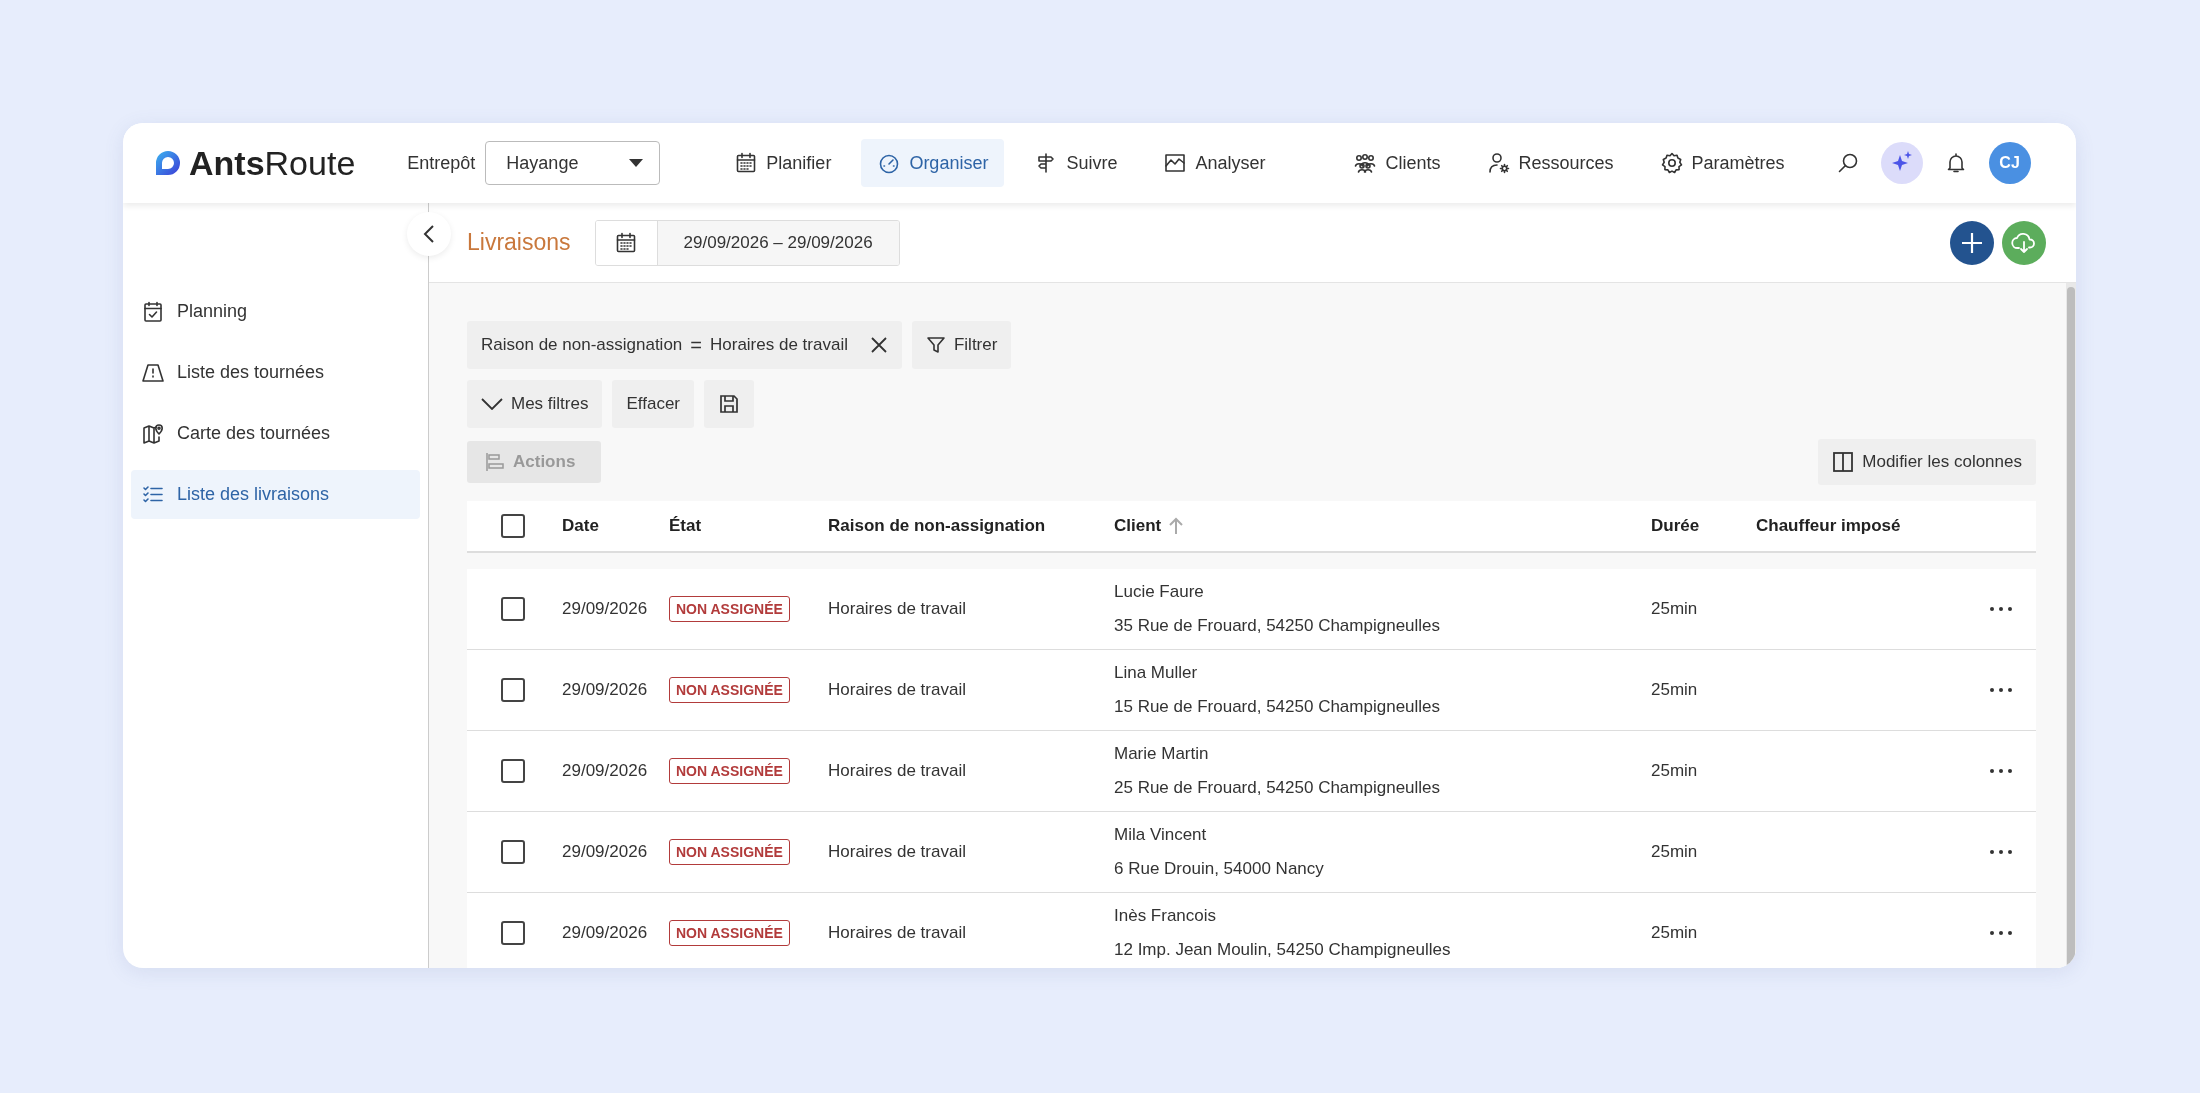 This screenshot has width=2200, height=1093. Describe the element at coordinates (153, 433) in the screenshot. I see `map-pin-icon` at that location.